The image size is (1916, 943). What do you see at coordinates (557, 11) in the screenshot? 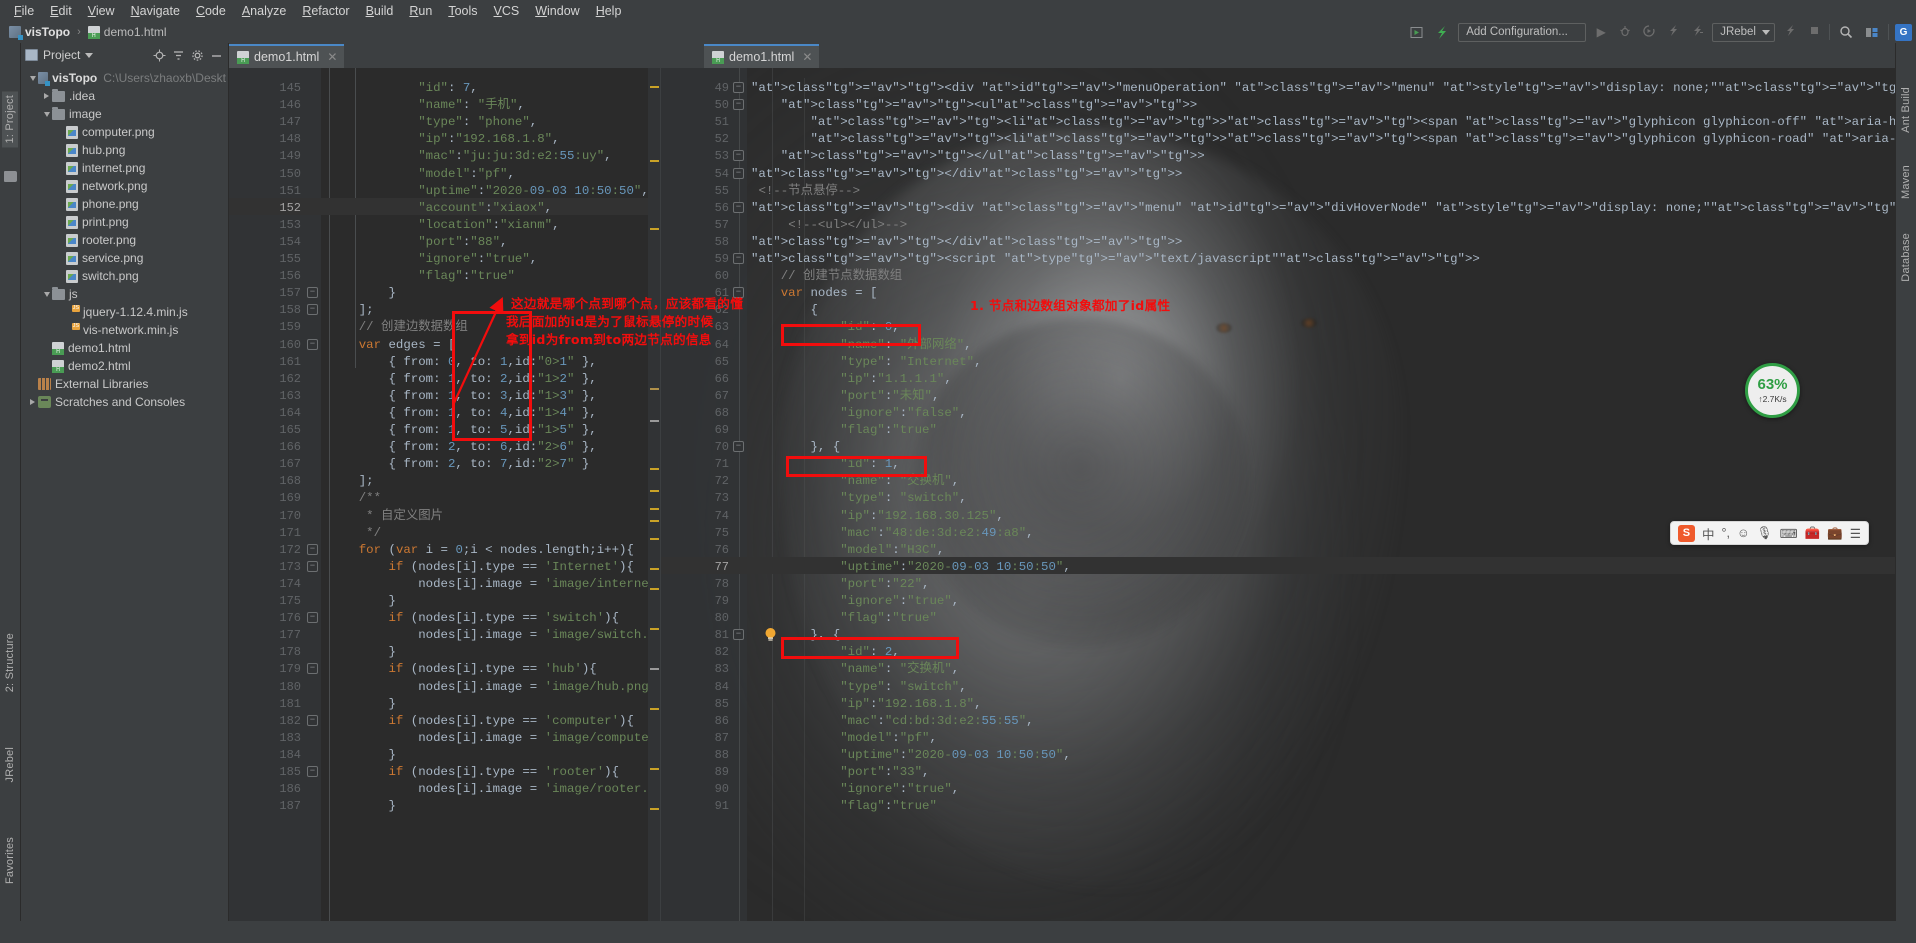
I see `menu-item-window: Window` at bounding box center [557, 11].